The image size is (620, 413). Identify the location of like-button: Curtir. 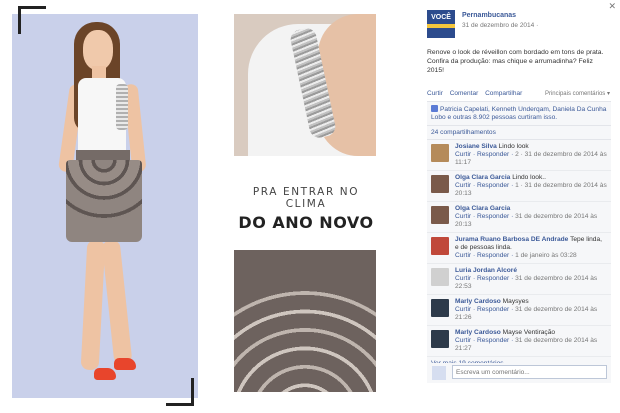
(435, 93).